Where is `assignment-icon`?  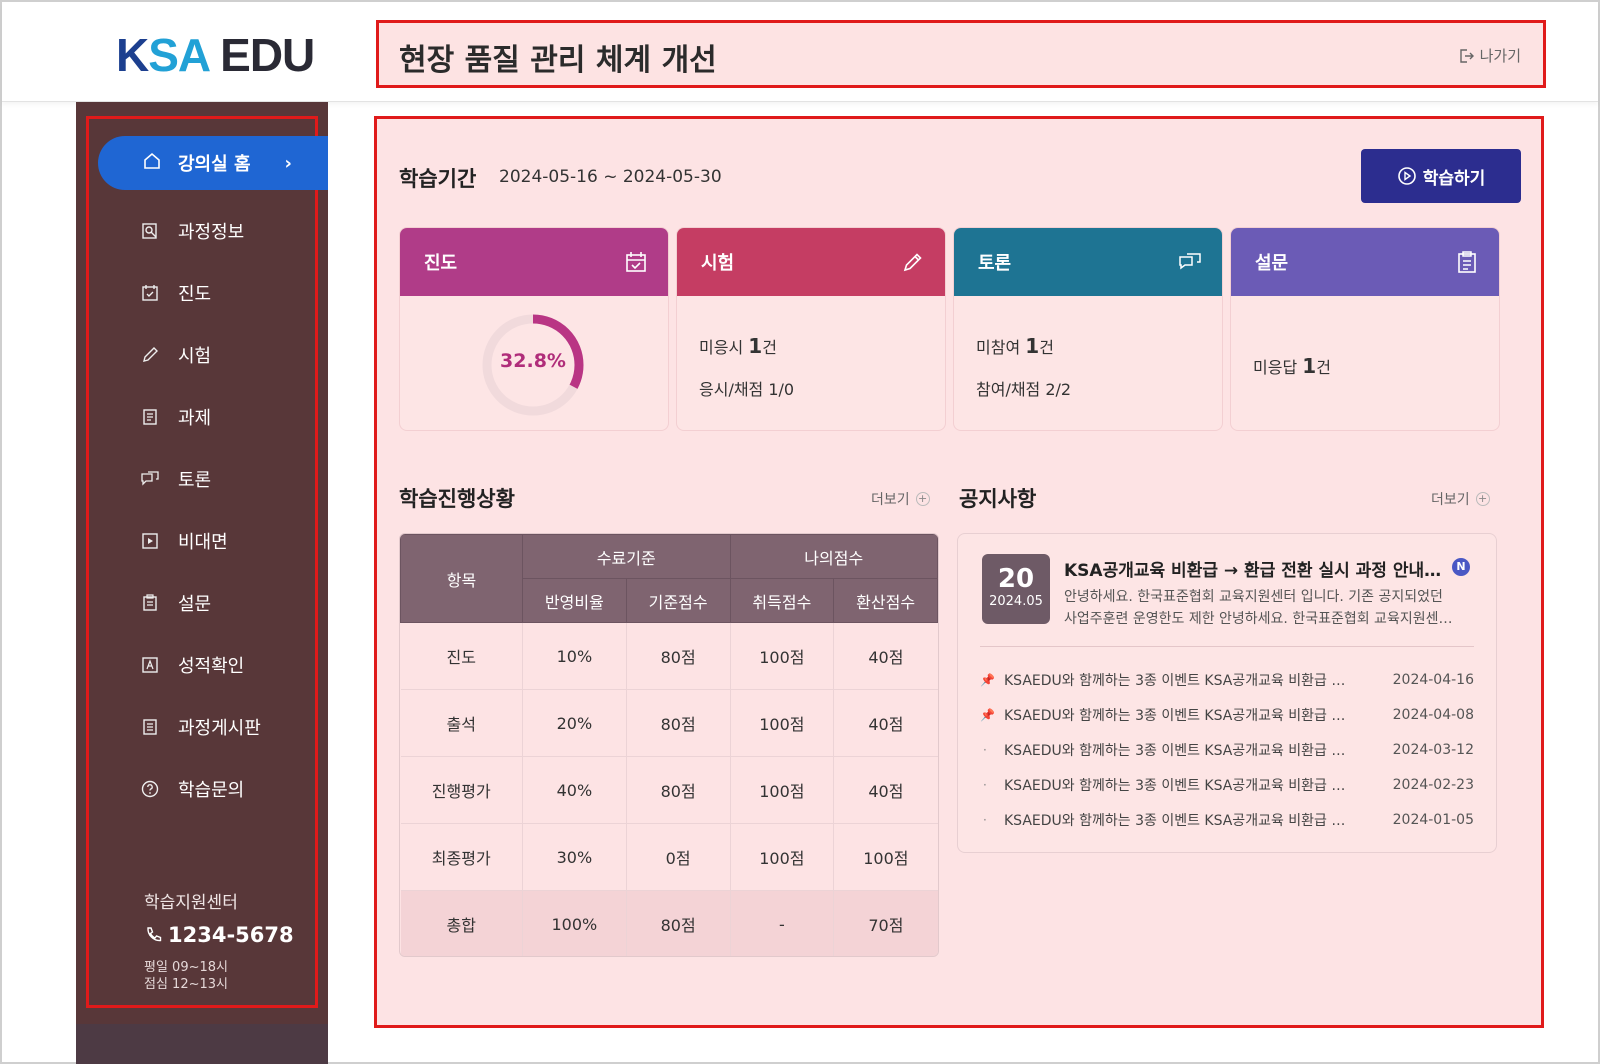 assignment-icon is located at coordinates (153, 417).